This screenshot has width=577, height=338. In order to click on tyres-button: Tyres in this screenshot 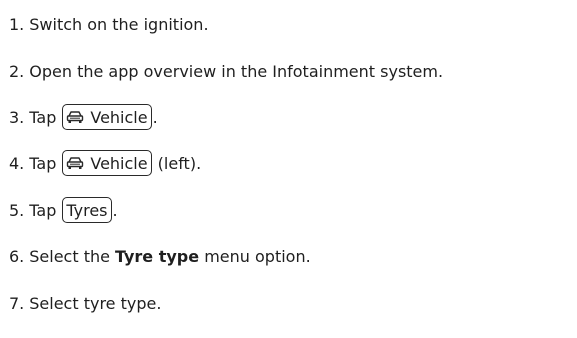, I will do `click(87, 210)`.